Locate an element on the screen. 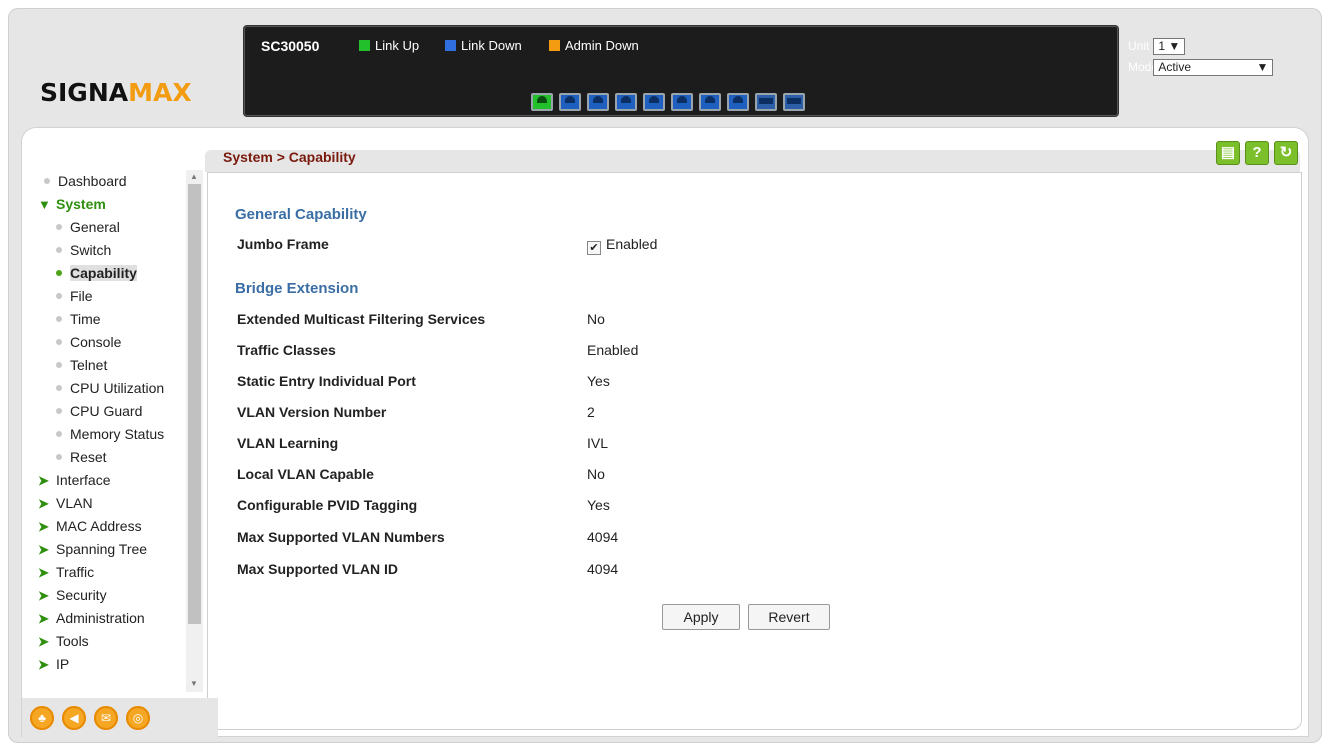 The height and width of the screenshot is (747, 1330). help-icon: ? is located at coordinates (1257, 153).